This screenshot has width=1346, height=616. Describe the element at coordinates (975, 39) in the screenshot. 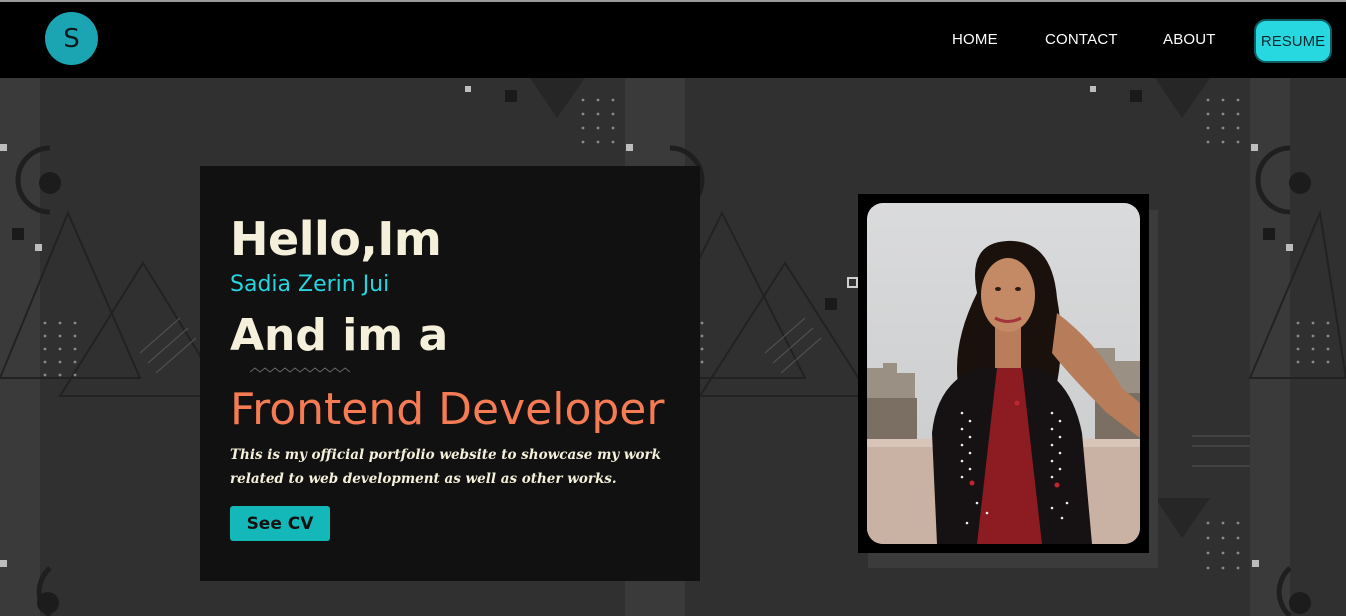

I see `nav-link-home: HOME` at that location.